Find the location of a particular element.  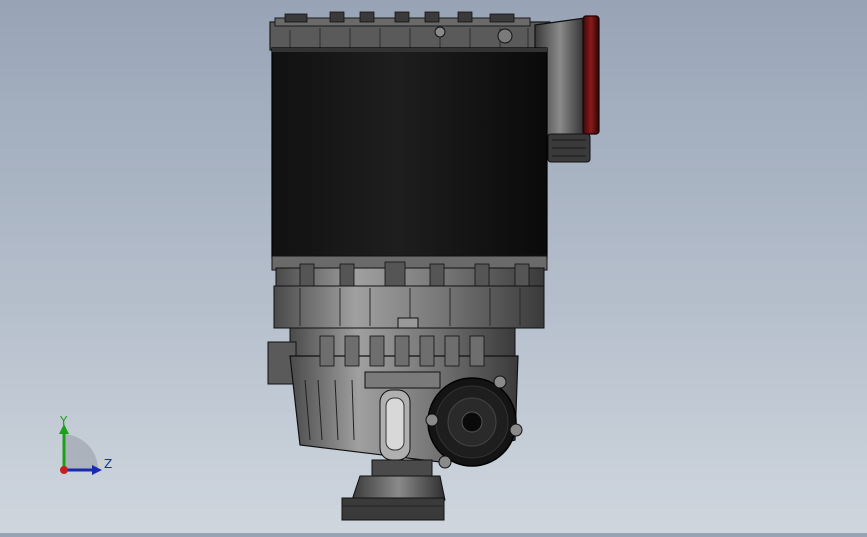

triad-plane is located at coordinates (81, 452).